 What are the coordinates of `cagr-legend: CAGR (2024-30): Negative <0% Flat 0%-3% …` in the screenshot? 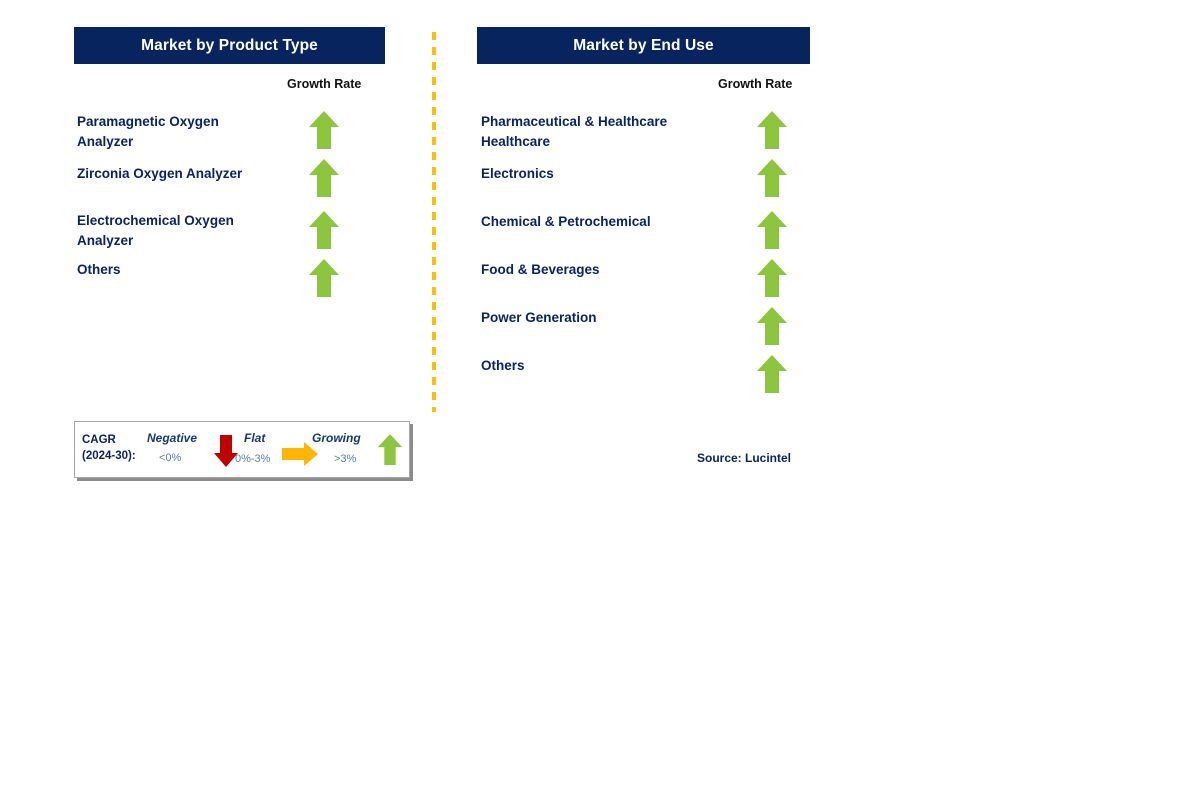 It's located at (242, 449).